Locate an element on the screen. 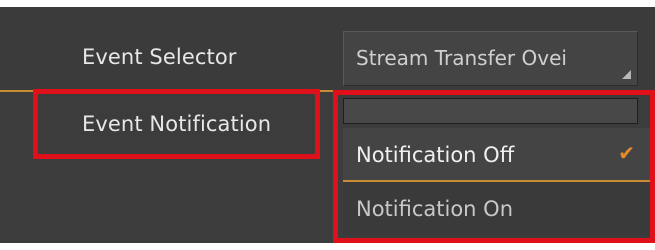  resize-grip-icon is located at coordinates (626, 74).